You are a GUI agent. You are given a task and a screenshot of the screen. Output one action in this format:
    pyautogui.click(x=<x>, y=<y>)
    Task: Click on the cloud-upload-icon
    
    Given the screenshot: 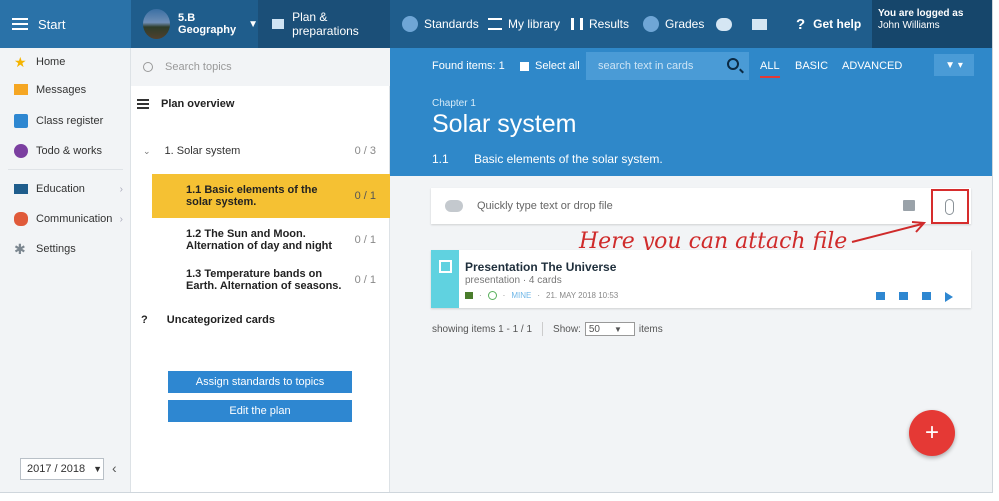 What is the action you would take?
    pyautogui.click(x=454, y=206)
    